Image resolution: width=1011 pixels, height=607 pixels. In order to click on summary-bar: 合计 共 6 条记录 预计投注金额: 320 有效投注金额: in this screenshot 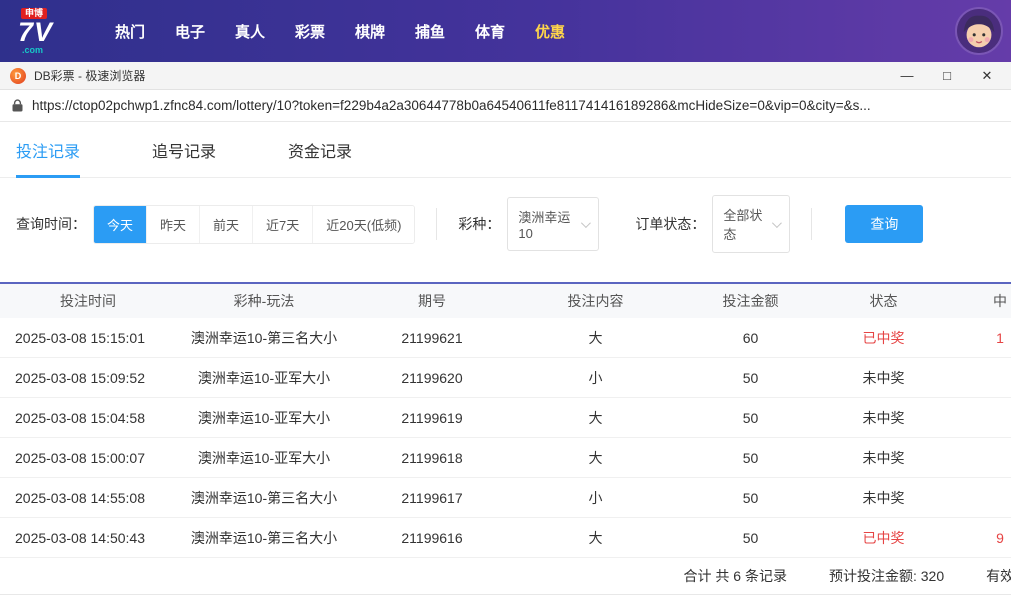, I will do `click(505, 576)`.